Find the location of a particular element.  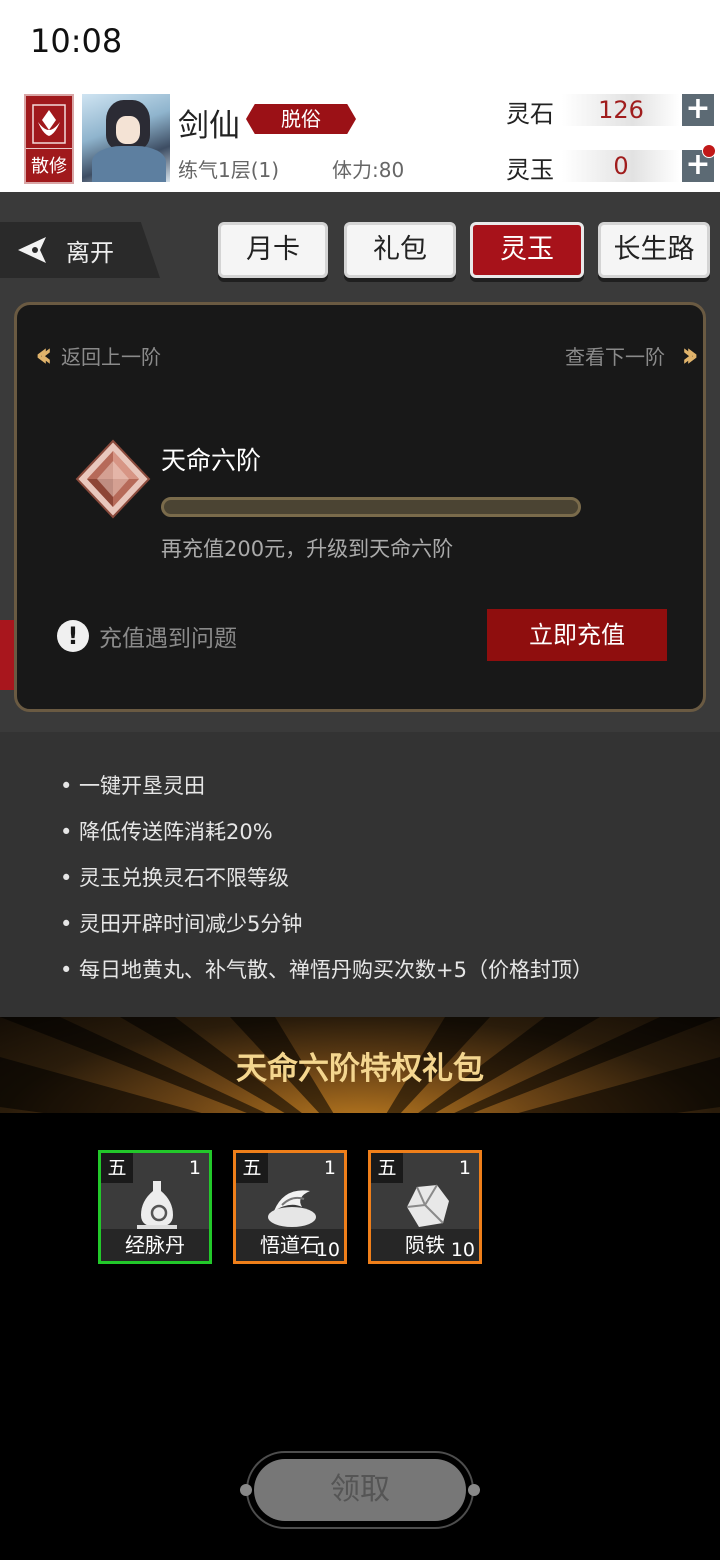

recharge-now-button: 立即充值 is located at coordinates (577, 635).